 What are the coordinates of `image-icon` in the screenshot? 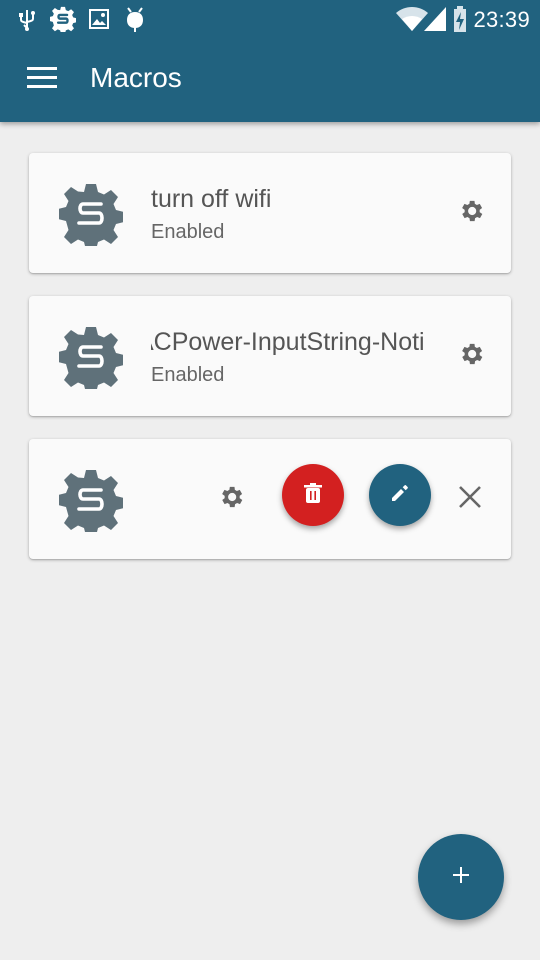 It's located at (99, 21).